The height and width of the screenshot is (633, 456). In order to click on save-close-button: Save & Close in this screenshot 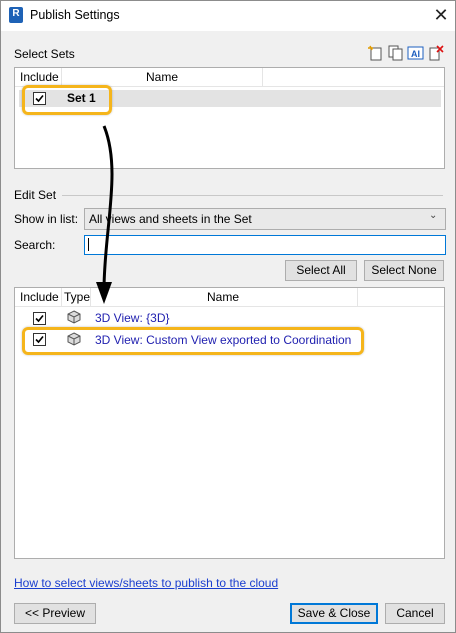, I will do `click(334, 613)`.